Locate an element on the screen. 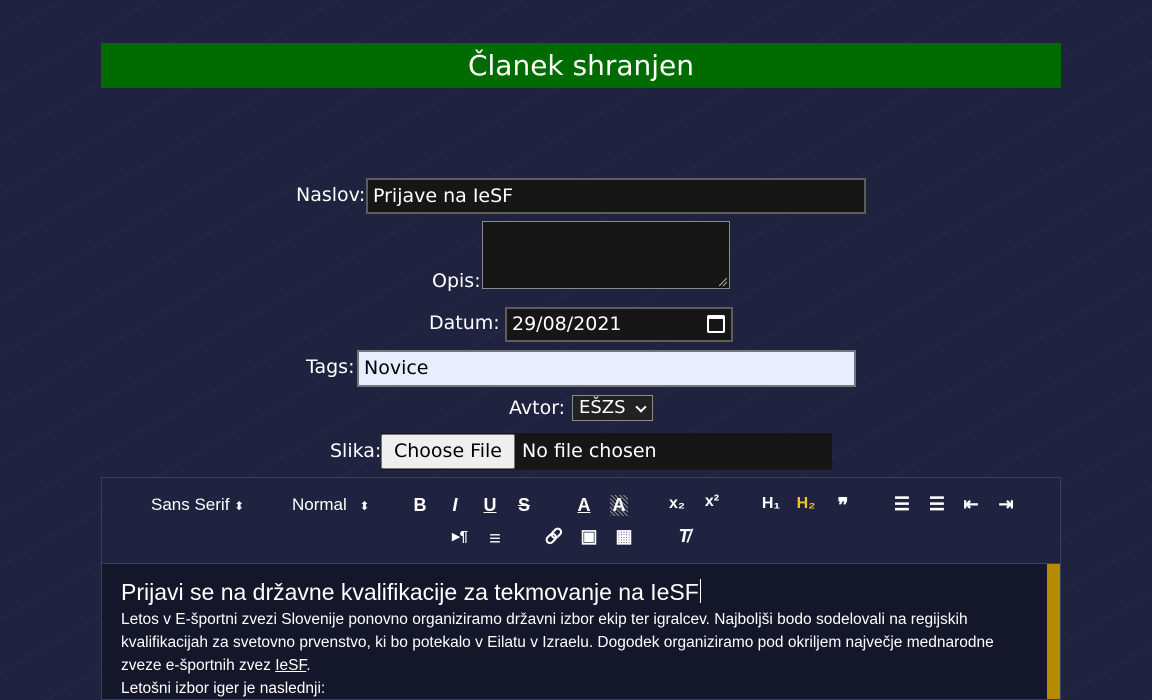  bold-icon: B is located at coordinates (420, 505).